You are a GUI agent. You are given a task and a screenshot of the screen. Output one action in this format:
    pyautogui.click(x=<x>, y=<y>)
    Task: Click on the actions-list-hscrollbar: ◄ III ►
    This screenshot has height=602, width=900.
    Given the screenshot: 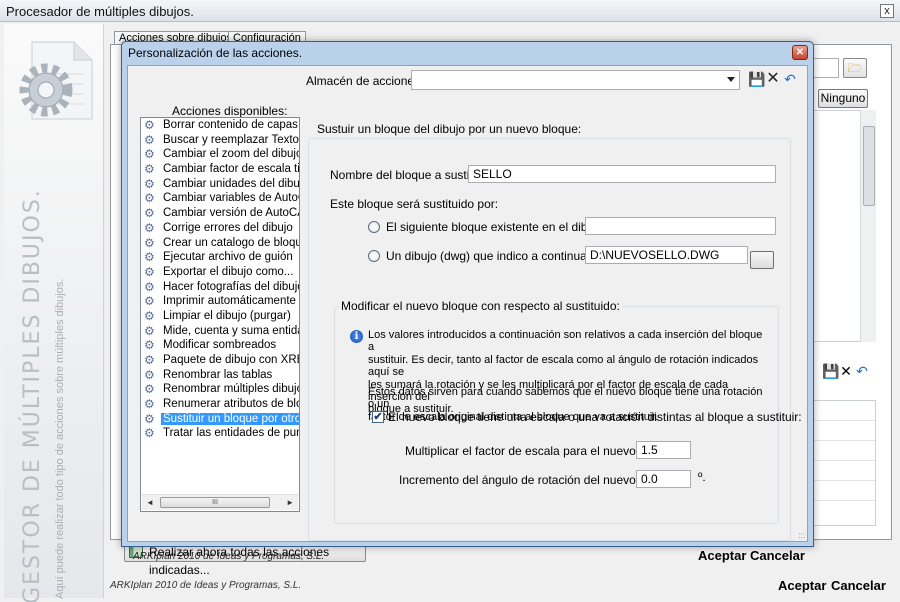 What is the action you would take?
    pyautogui.click(x=220, y=502)
    